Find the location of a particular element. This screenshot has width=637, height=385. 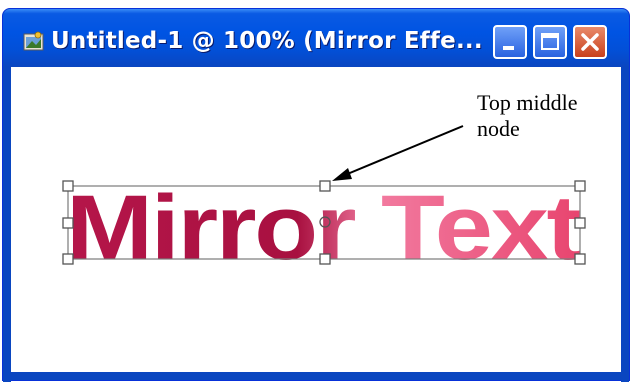

handle-top-left is located at coordinates (68, 186).